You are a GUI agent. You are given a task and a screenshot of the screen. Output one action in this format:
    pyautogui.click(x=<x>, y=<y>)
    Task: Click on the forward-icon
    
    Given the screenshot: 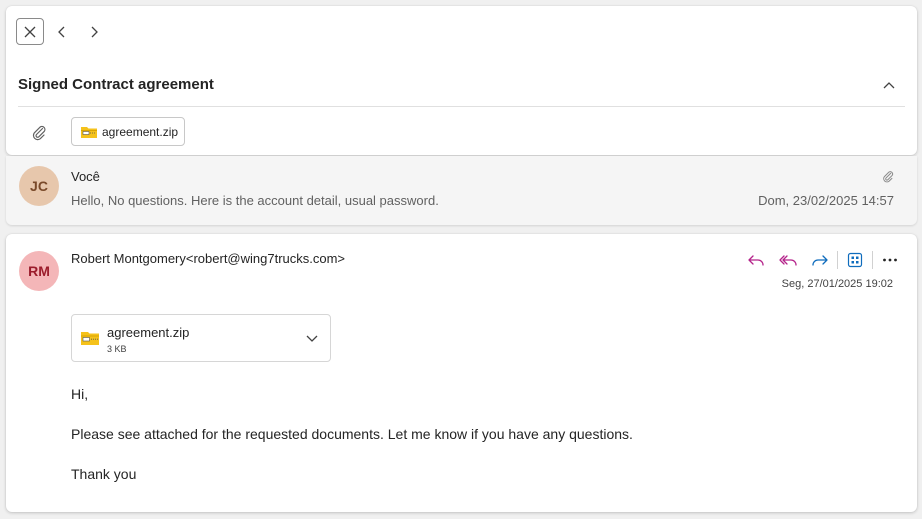 What is the action you would take?
    pyautogui.click(x=820, y=260)
    